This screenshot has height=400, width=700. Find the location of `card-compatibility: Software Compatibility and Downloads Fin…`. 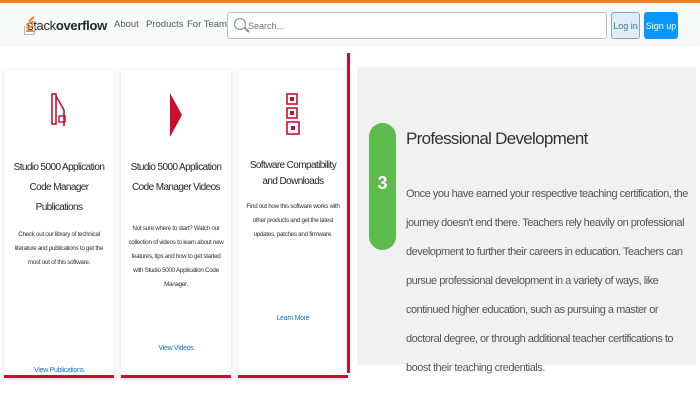

card-compatibility: Software Compatibility and Downloads Fin… is located at coordinates (293, 224).